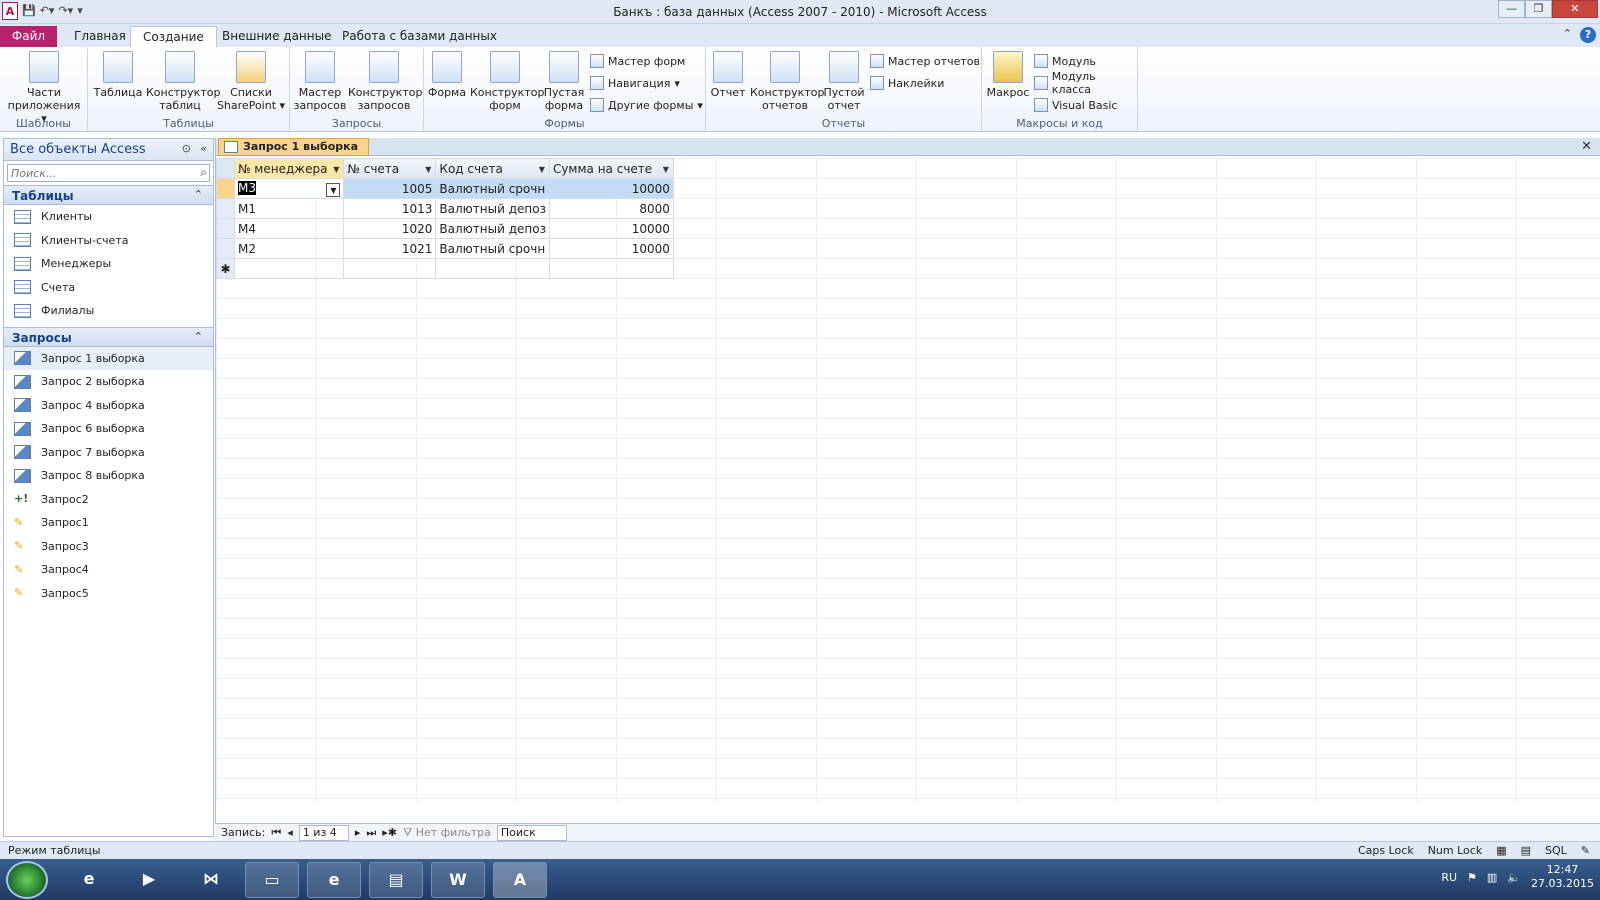  I want to click on close-doc-icon: ✕, so click(1586, 146).